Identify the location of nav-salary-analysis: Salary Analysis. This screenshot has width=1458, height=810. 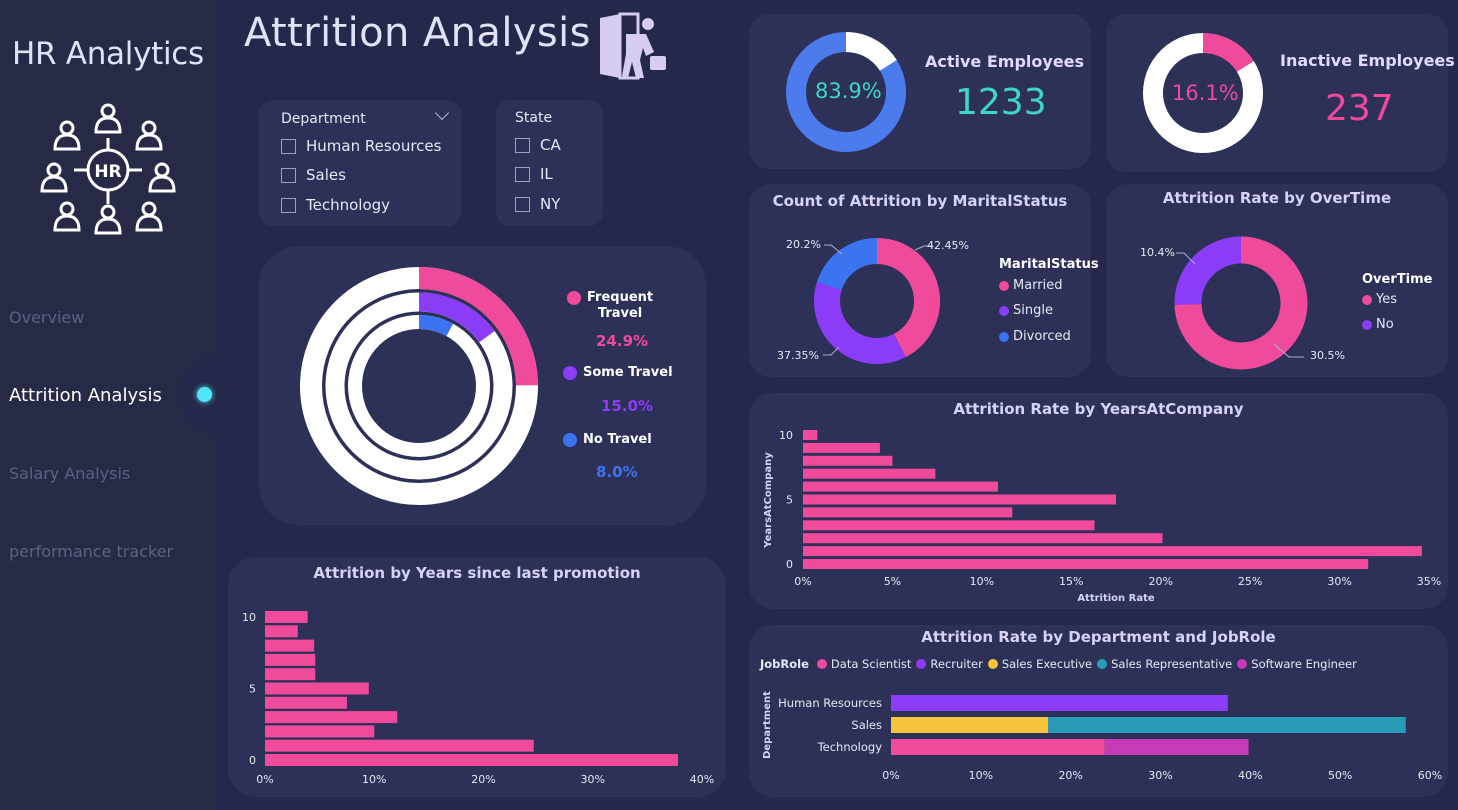
(69, 473).